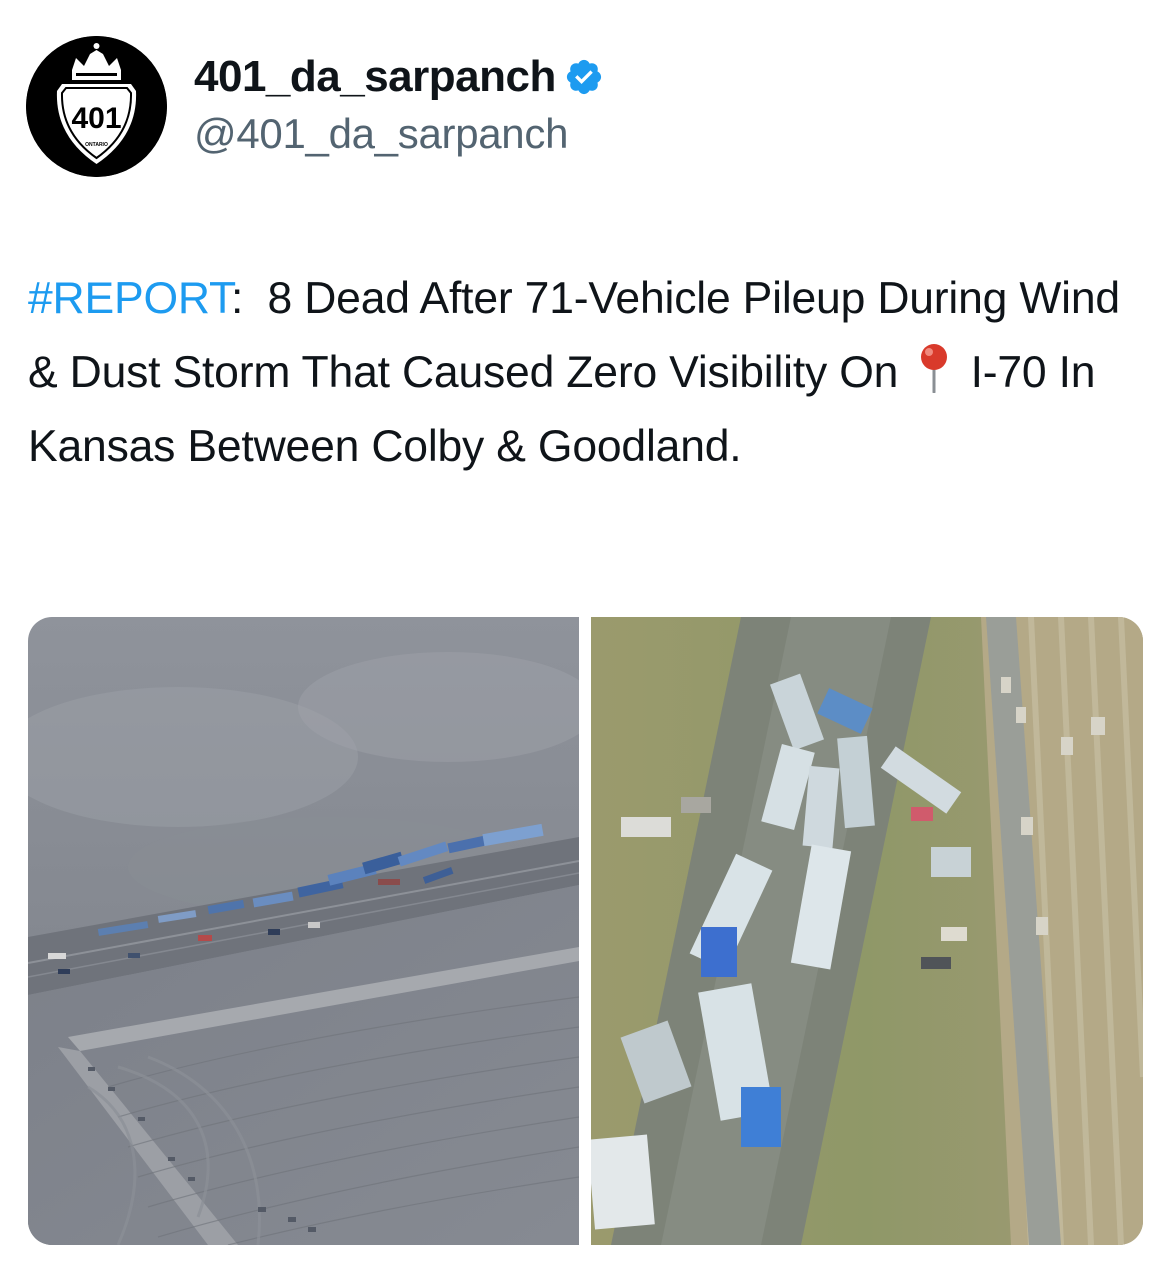 This screenshot has width=1170, height=1268. I want to click on avatar-sign-number: 401, so click(96, 118).